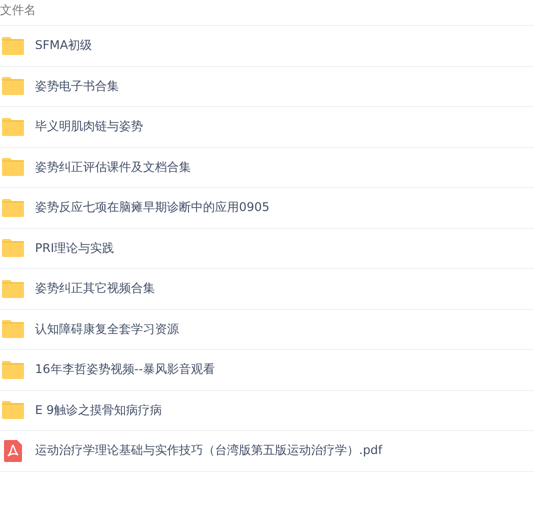  I want to click on pdf-file-icon, so click(13, 451).